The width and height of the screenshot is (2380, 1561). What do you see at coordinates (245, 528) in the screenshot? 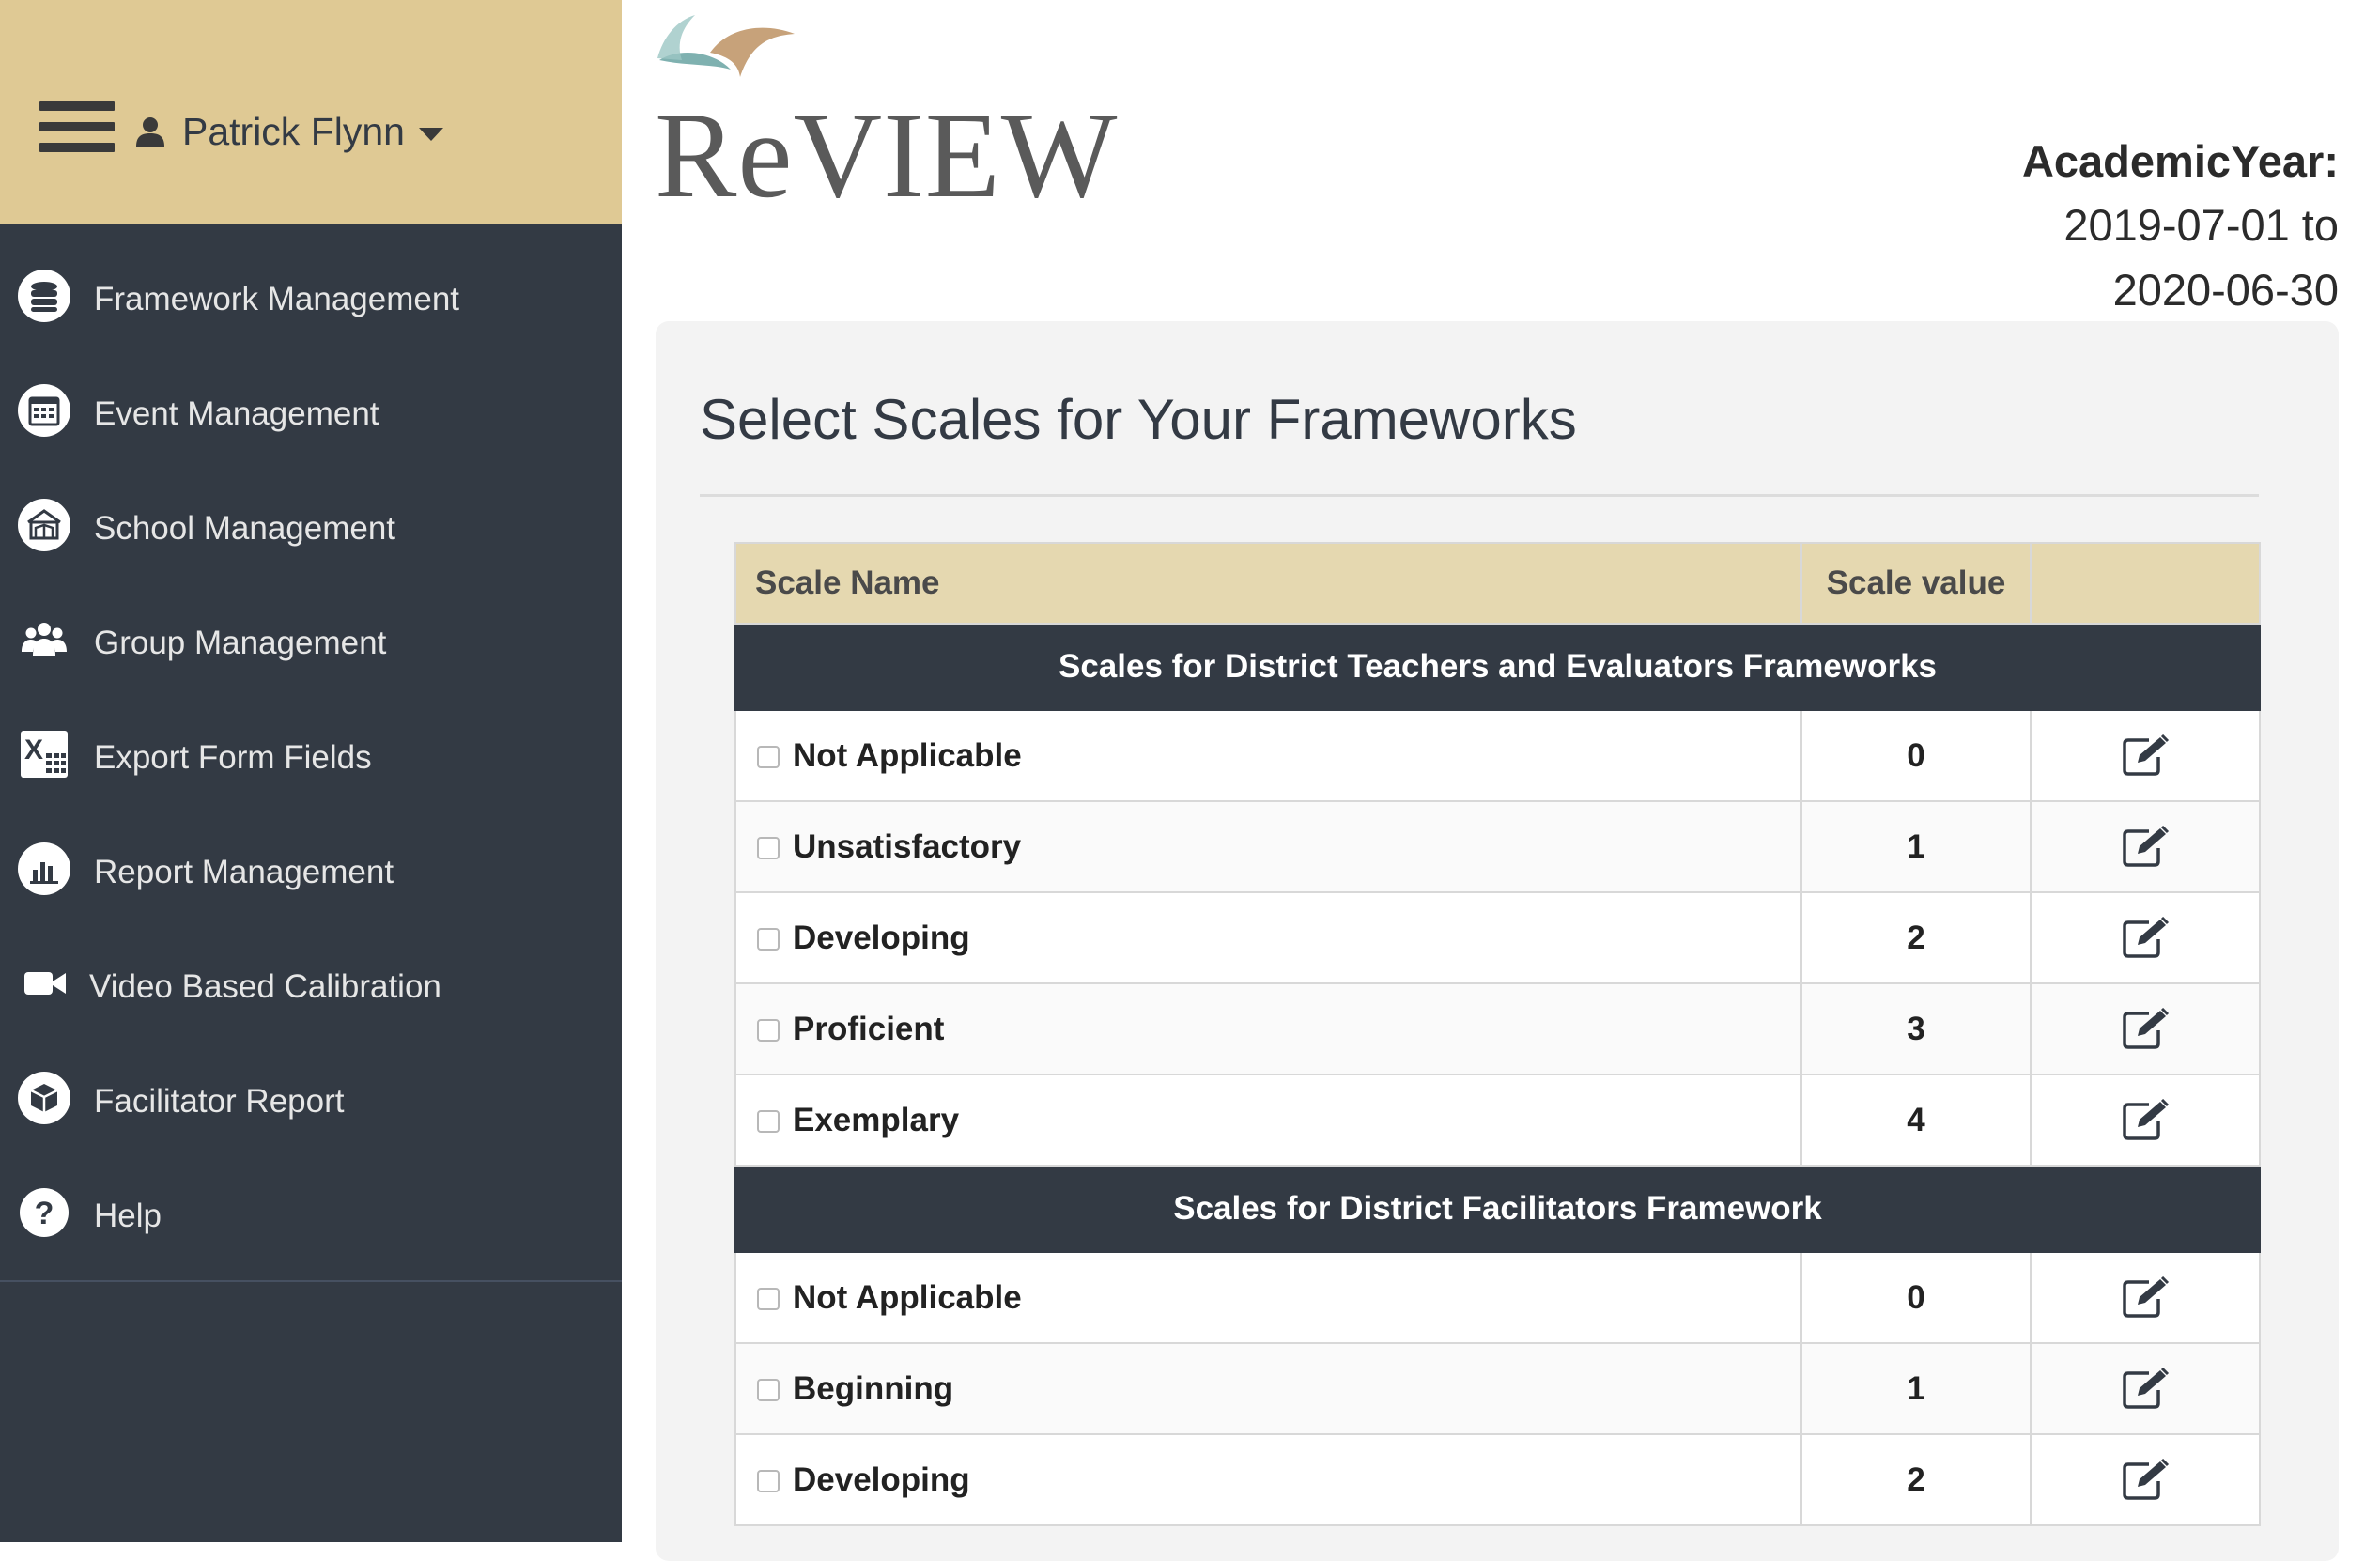
I see `sidebar-item-label: School Management` at bounding box center [245, 528].